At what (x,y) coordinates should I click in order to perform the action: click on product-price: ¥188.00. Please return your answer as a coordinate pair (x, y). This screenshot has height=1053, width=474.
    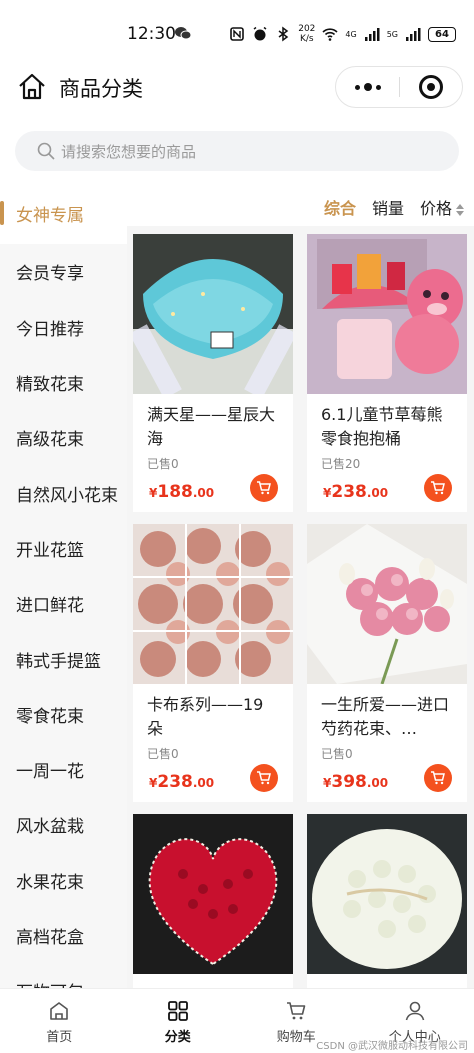
    Looking at the image, I should click on (182, 492).